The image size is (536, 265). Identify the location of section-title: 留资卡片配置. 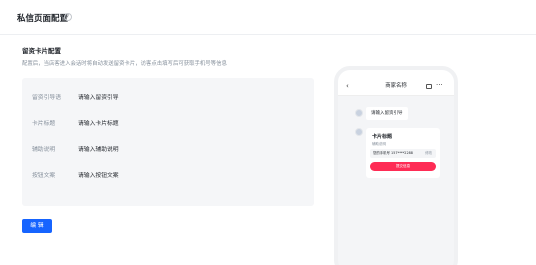
(41, 51).